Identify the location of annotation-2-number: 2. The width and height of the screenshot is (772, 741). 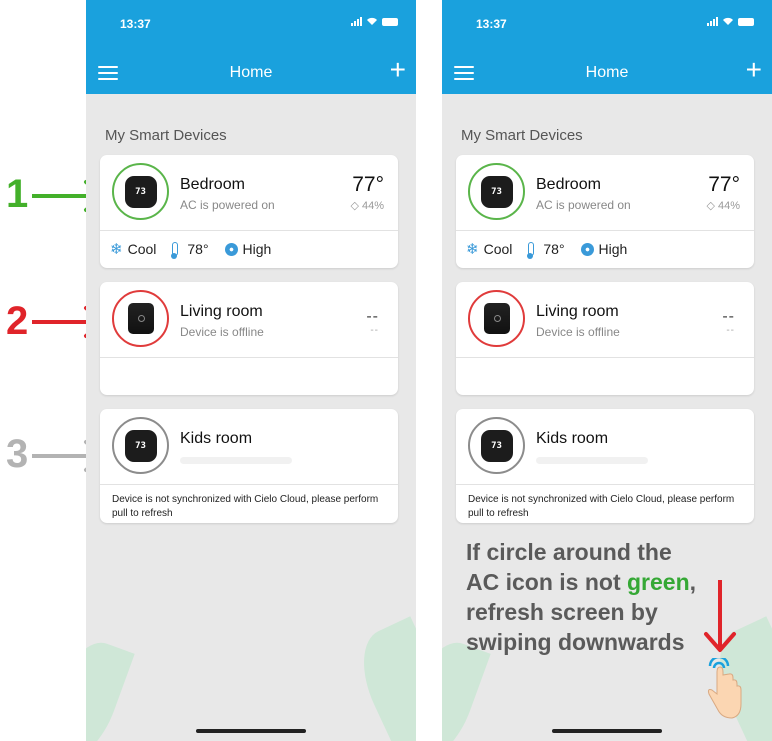
(17, 321).